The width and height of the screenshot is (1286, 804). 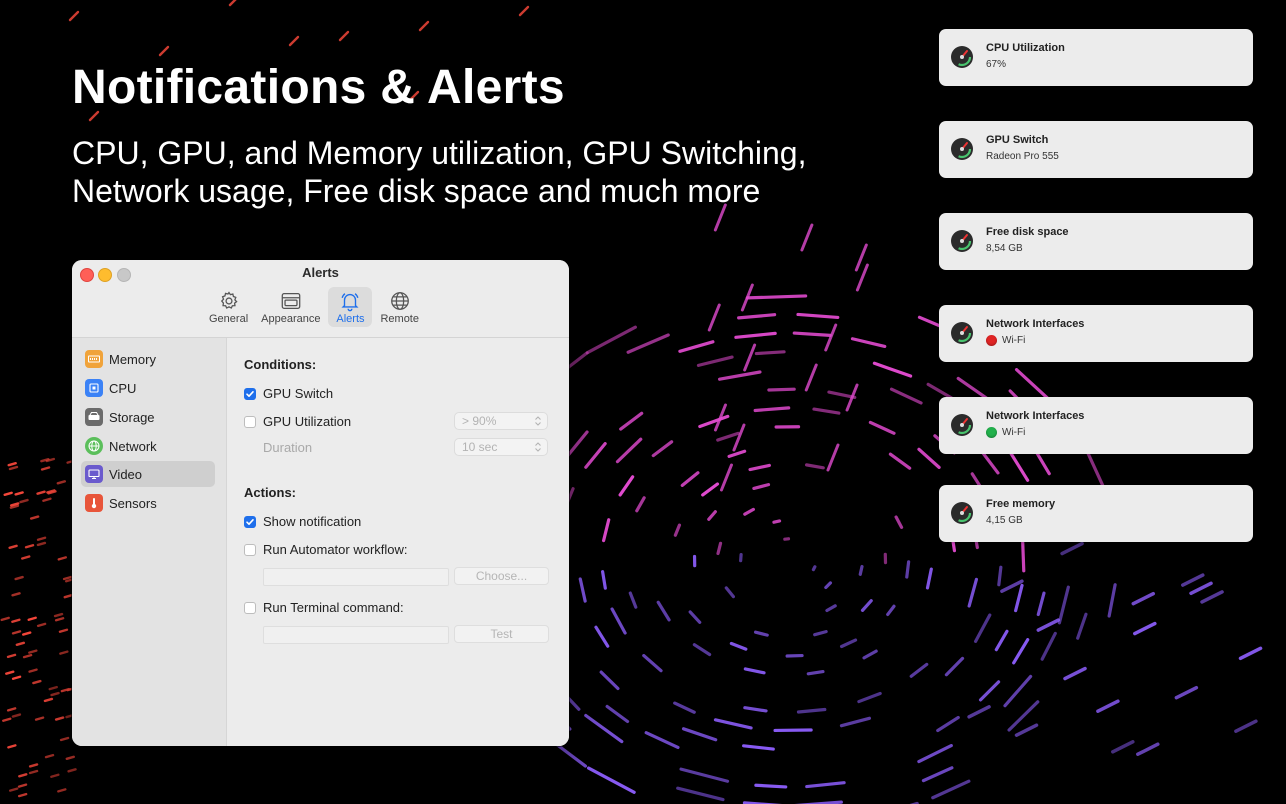 What do you see at coordinates (123, 388) in the screenshot?
I see `sidebar-item-label: CPU` at bounding box center [123, 388].